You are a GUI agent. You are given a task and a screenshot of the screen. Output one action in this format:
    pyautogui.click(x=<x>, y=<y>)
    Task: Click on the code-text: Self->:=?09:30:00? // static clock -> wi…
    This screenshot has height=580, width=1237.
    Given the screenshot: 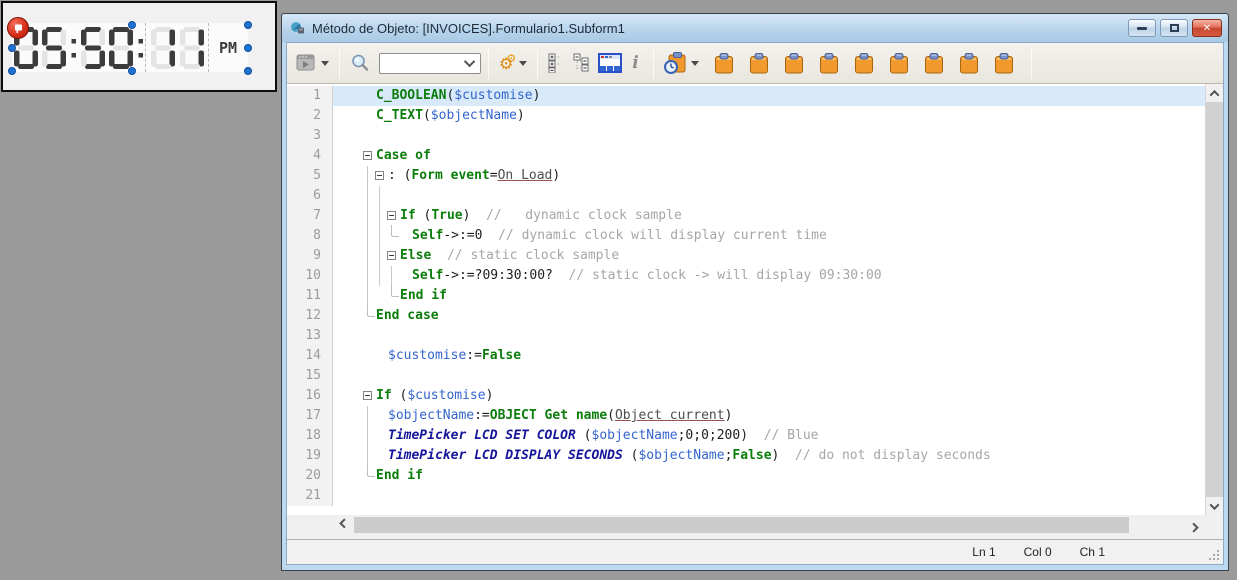 What is the action you would take?
    pyautogui.click(x=647, y=275)
    